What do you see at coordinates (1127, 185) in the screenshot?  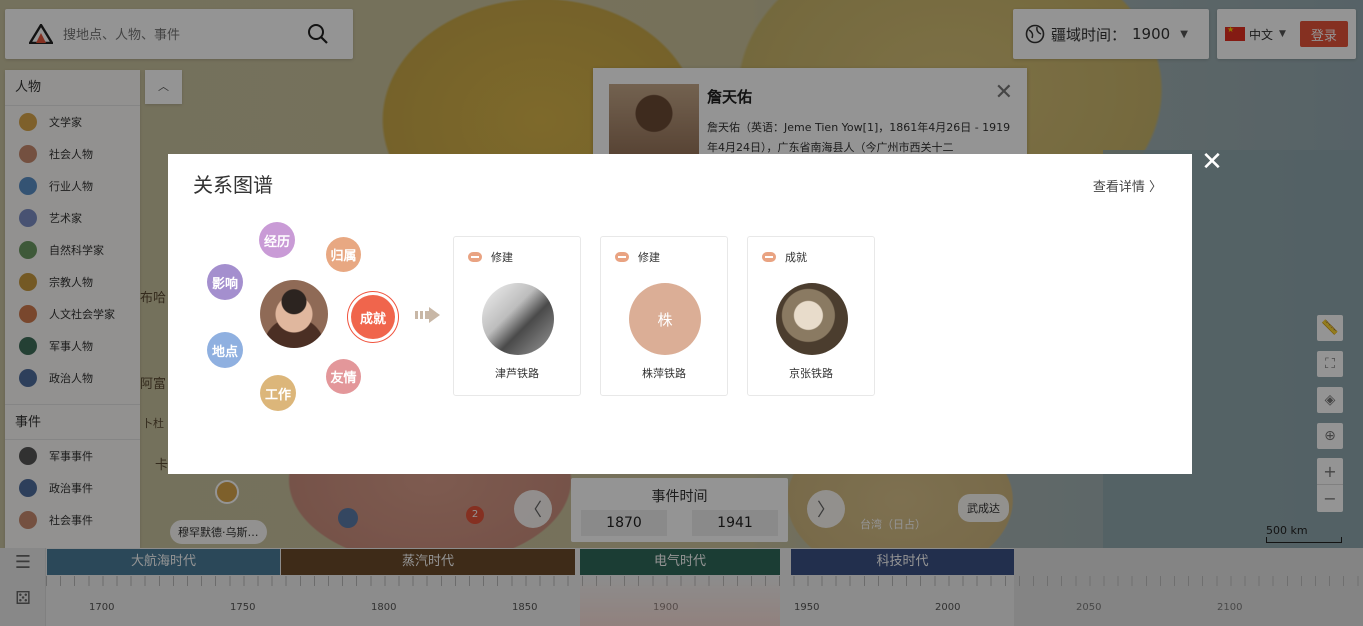 I see `view-details-link: 查看详情 〉` at bounding box center [1127, 185].